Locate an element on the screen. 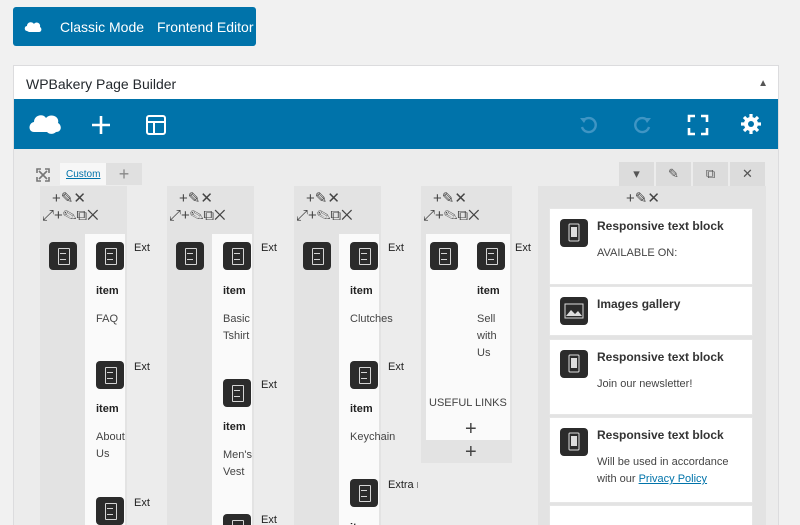 The width and height of the screenshot is (800, 525). element-text: AVAILABLE ON: is located at coordinates (637, 253).